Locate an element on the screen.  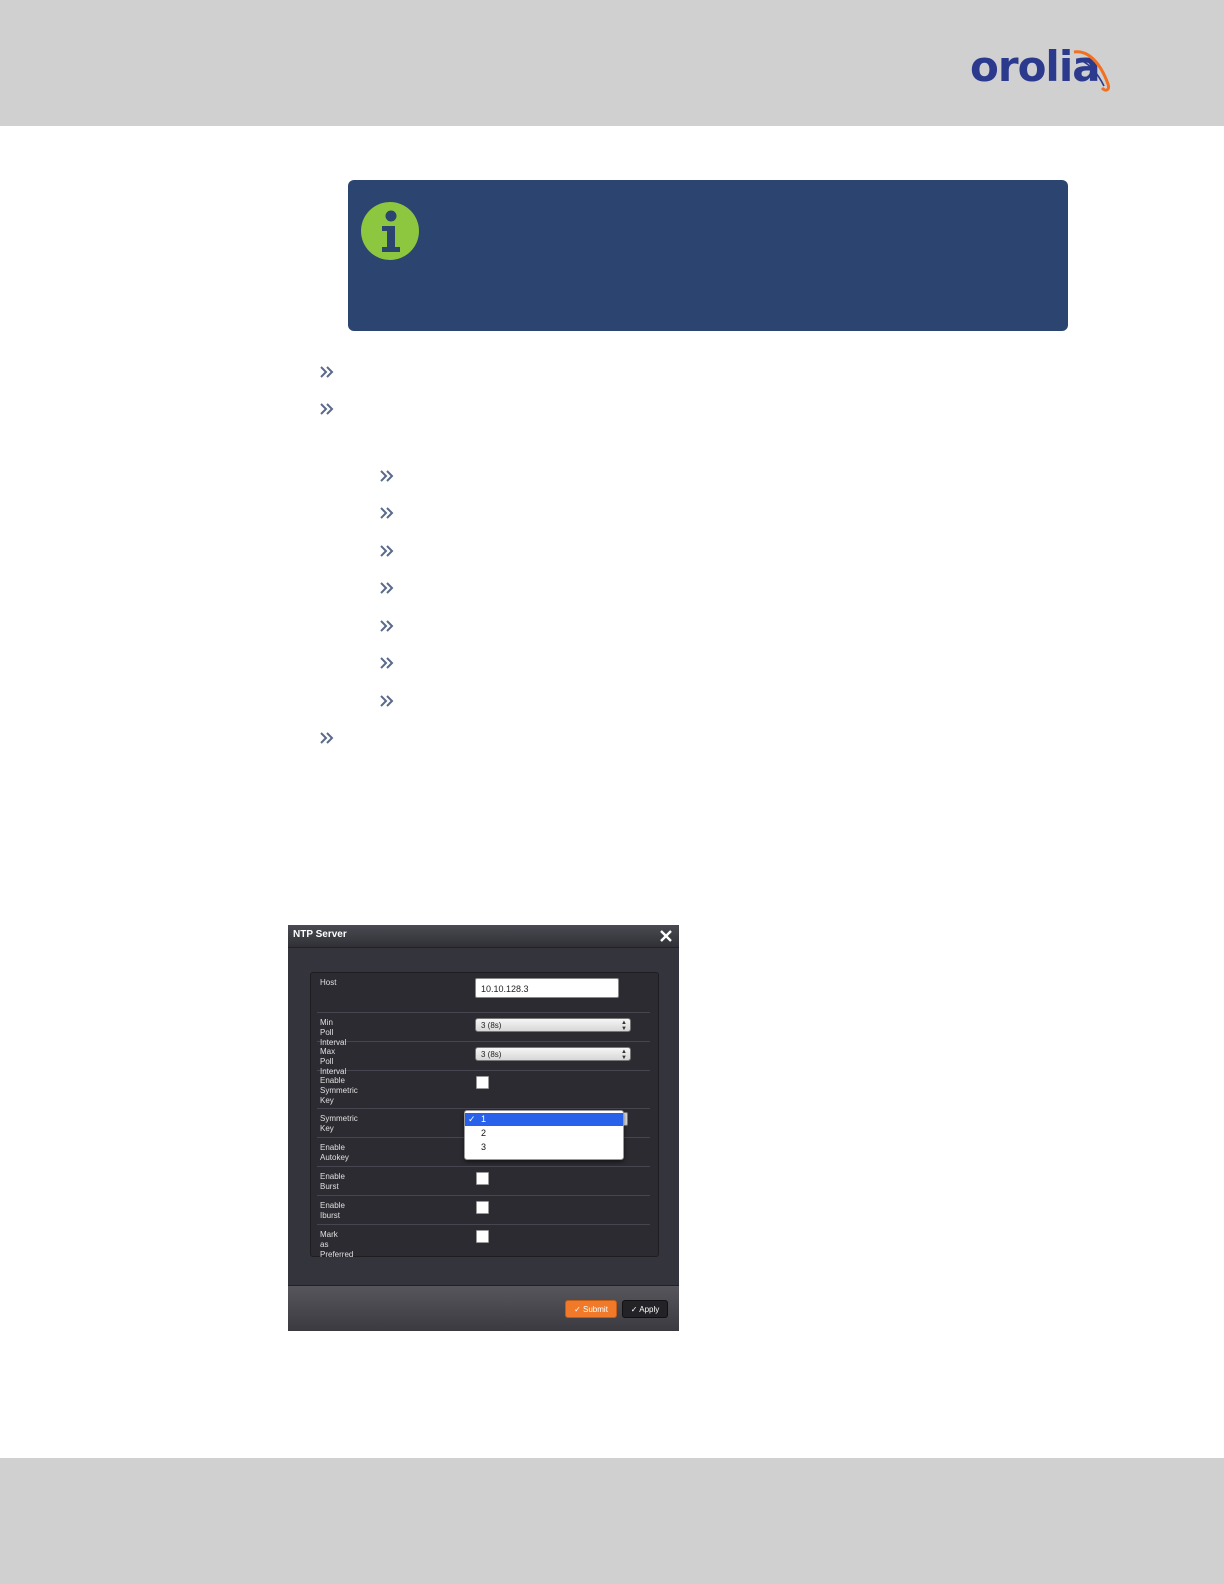
form-row-enable-burst: Enable Burst is located at coordinates (483, 1181).